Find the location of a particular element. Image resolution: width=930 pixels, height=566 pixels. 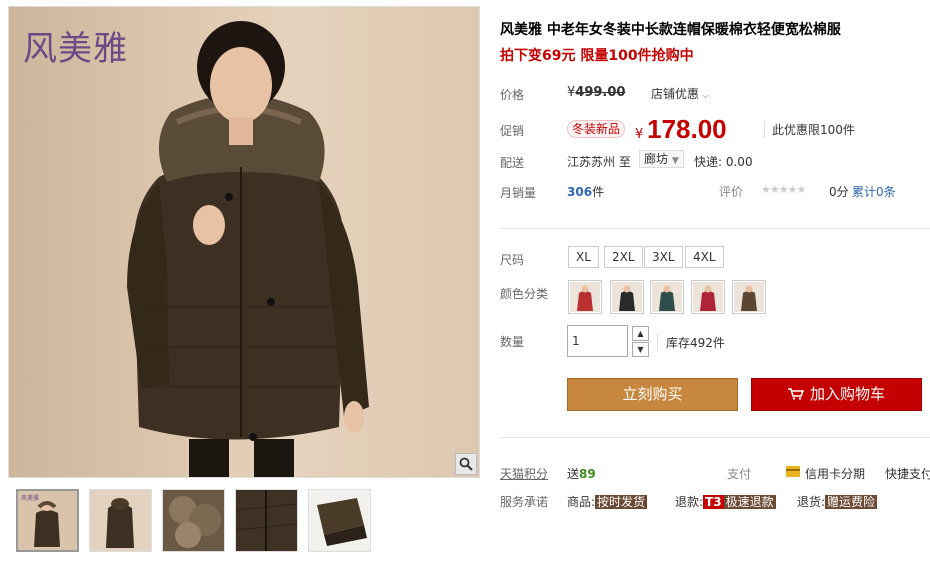

size-option-3xl: 3XL is located at coordinates (663, 257).